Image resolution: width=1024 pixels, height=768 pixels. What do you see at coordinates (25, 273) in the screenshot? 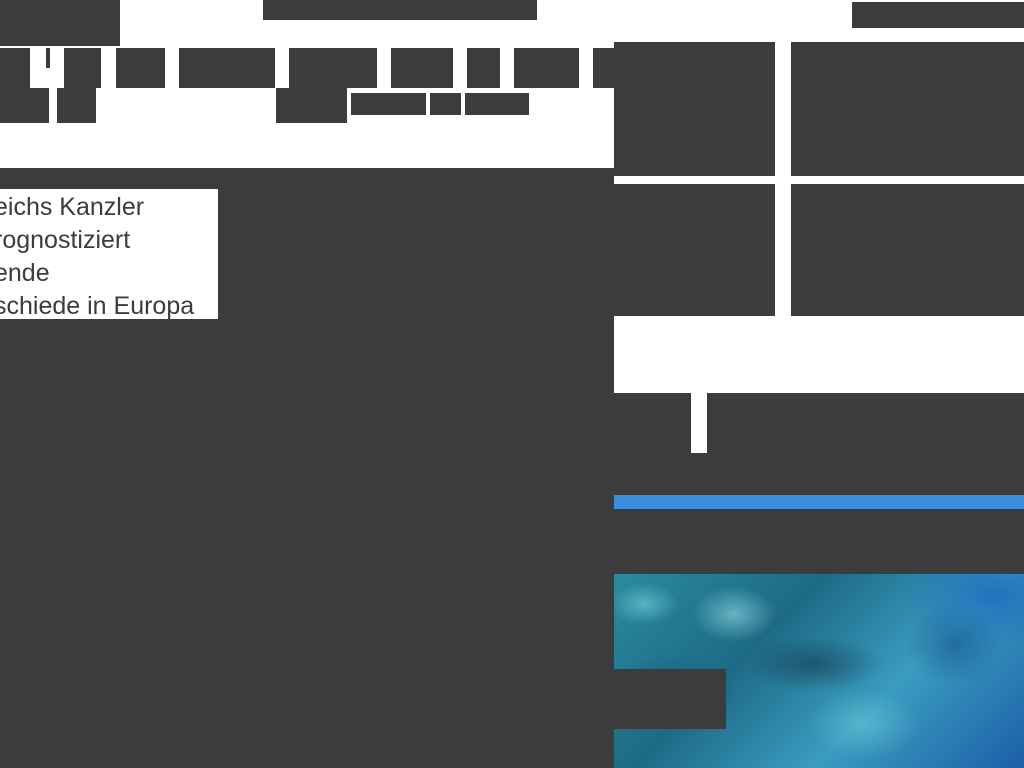
I see `headline-line-3: ende` at bounding box center [25, 273].